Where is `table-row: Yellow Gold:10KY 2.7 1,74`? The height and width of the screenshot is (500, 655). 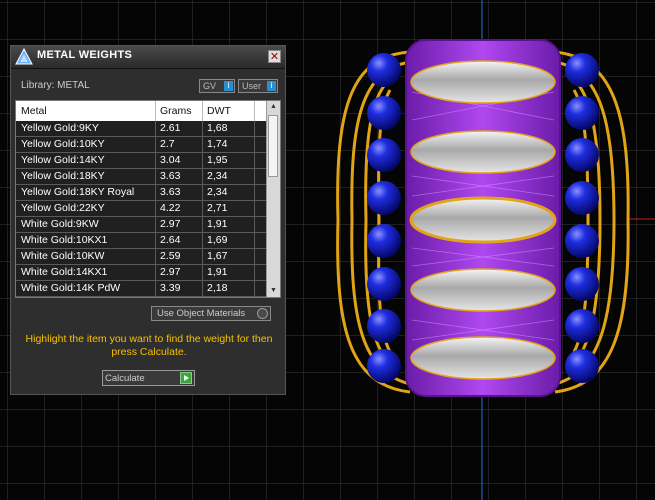 table-row: Yellow Gold:10KY 2.7 1,74 is located at coordinates (142, 145).